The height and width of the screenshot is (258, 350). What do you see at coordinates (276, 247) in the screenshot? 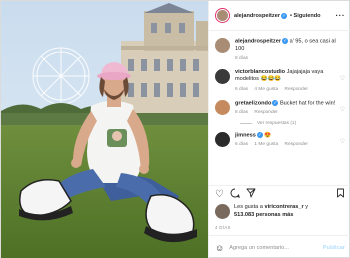
I see `comment-input` at bounding box center [276, 247].